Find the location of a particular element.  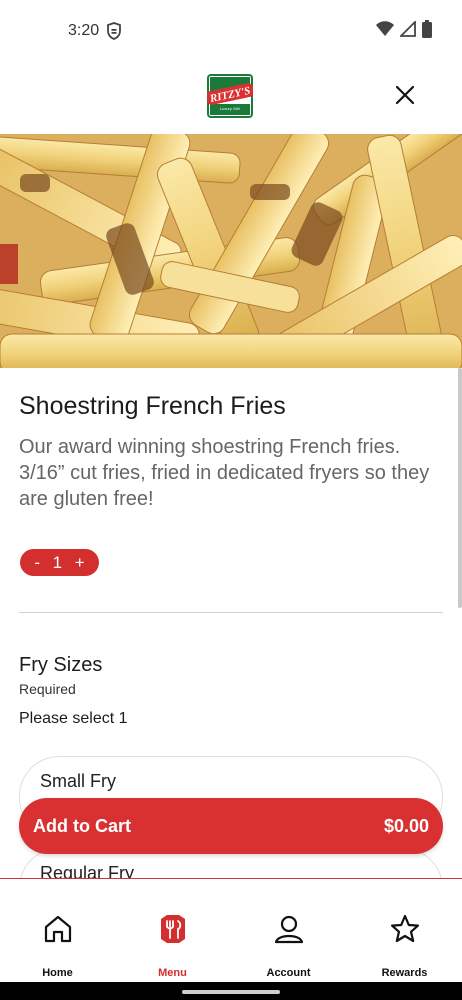

nav-menu: Menu is located at coordinates (172, 931).